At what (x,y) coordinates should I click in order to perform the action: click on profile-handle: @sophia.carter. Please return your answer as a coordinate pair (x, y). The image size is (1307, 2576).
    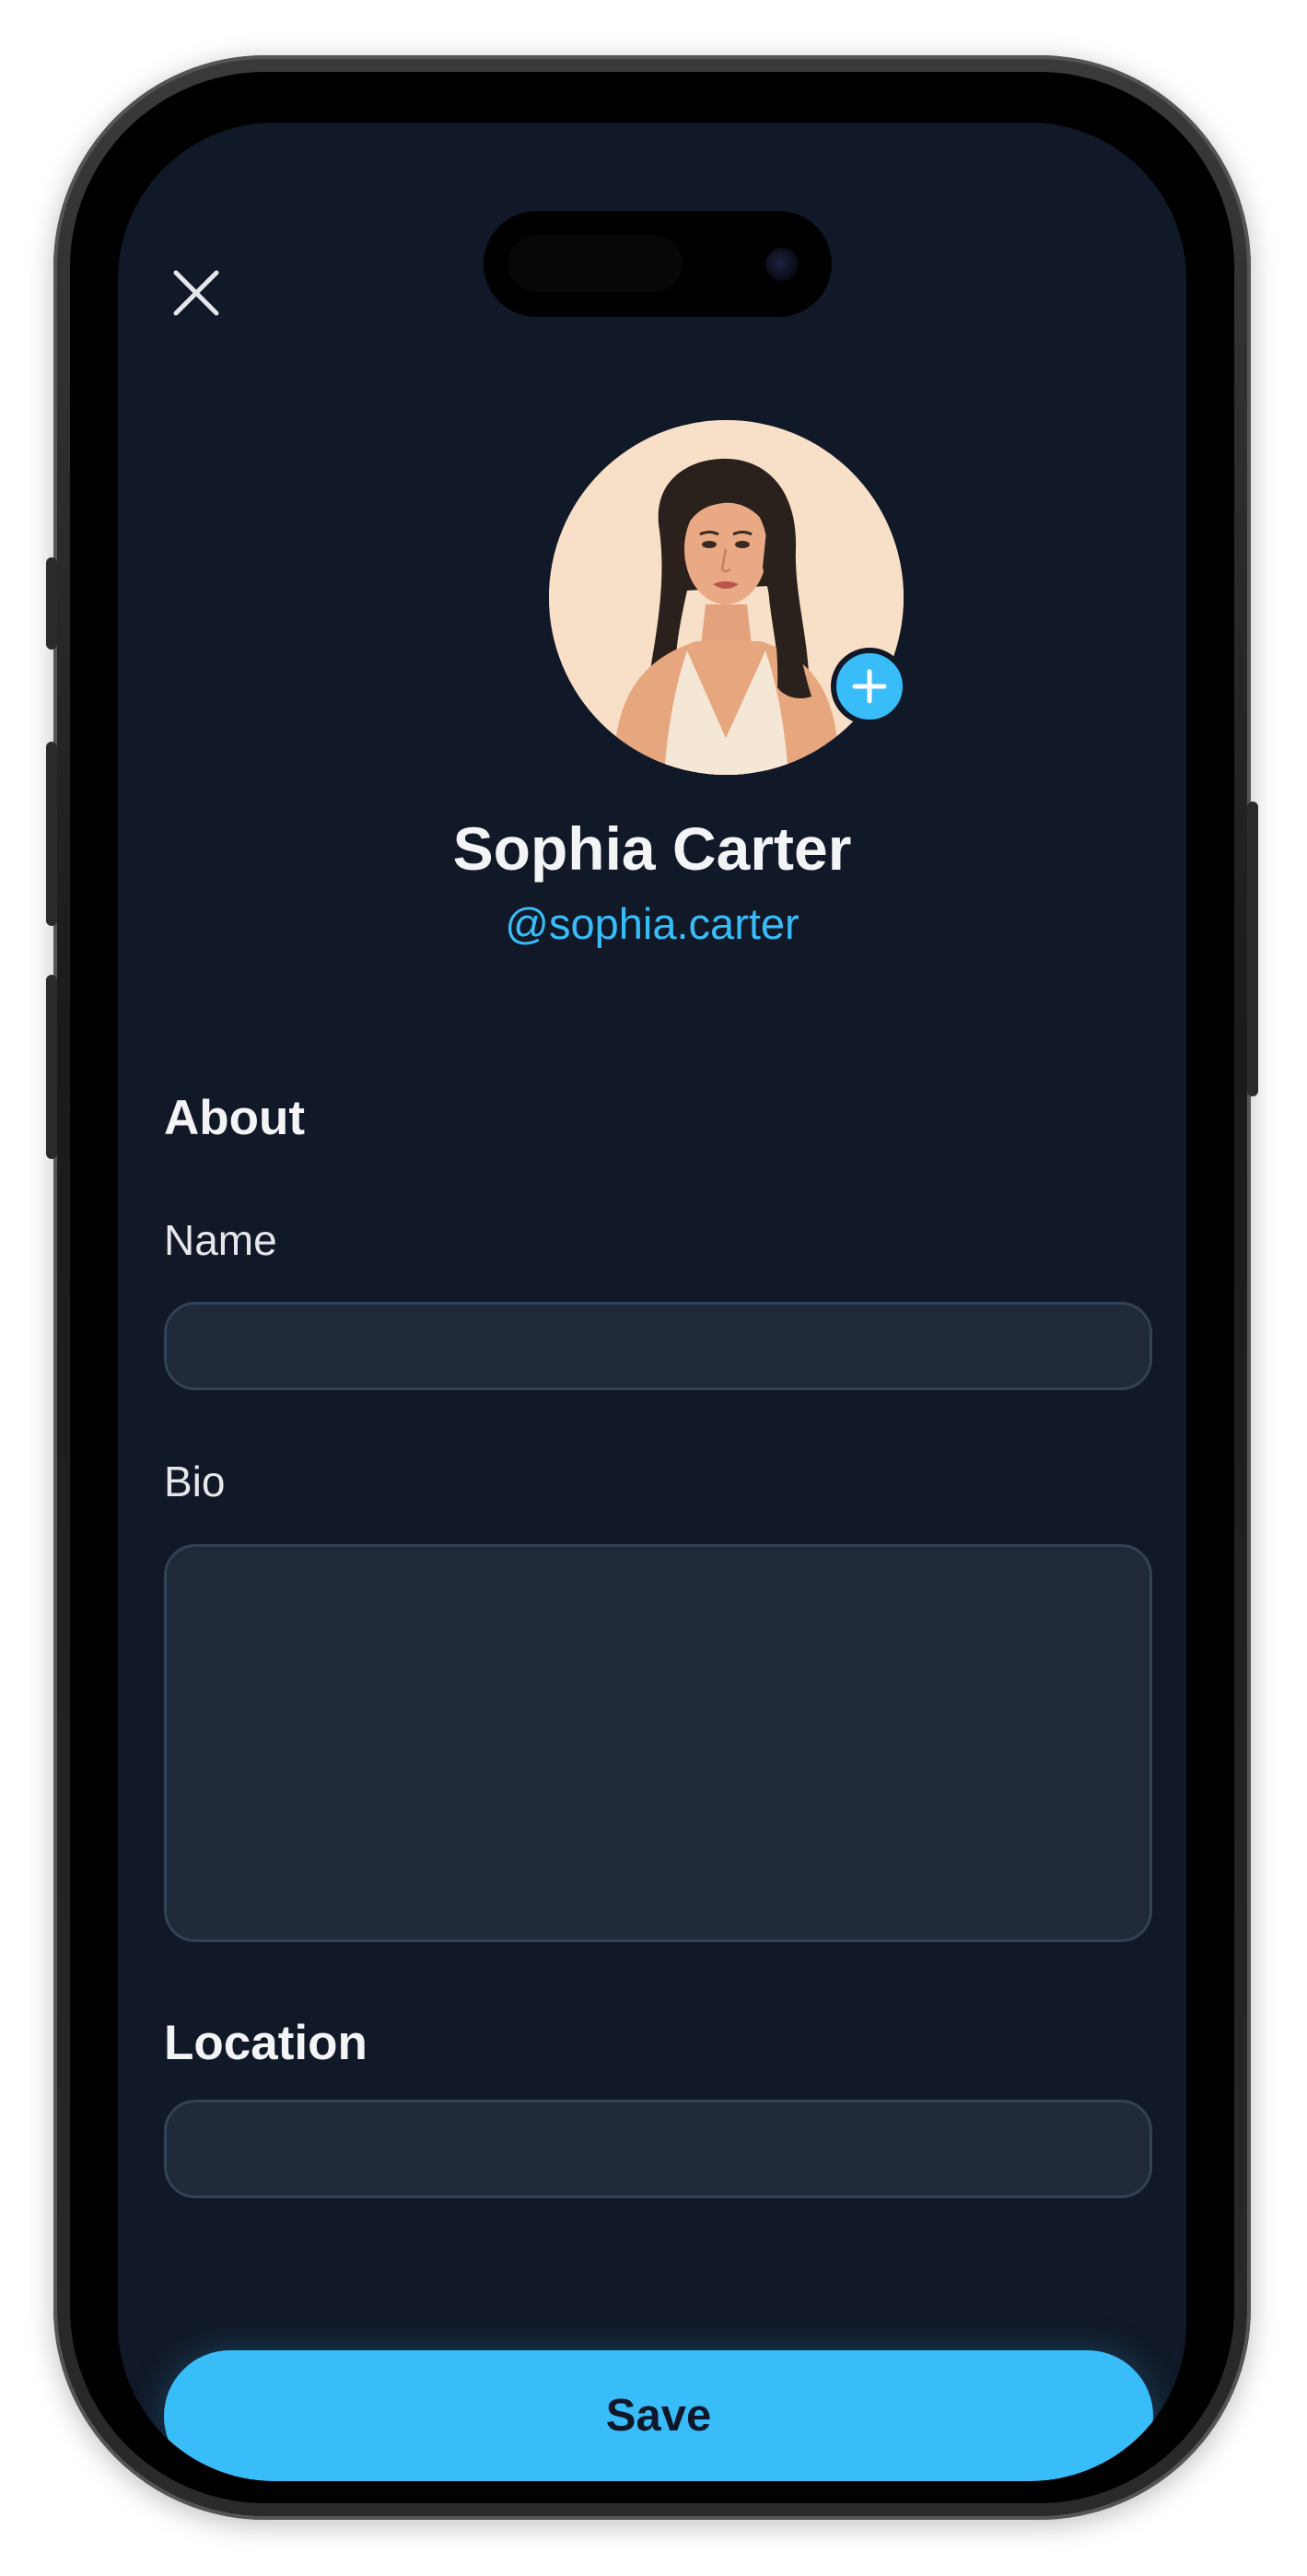
    Looking at the image, I should click on (652, 923).